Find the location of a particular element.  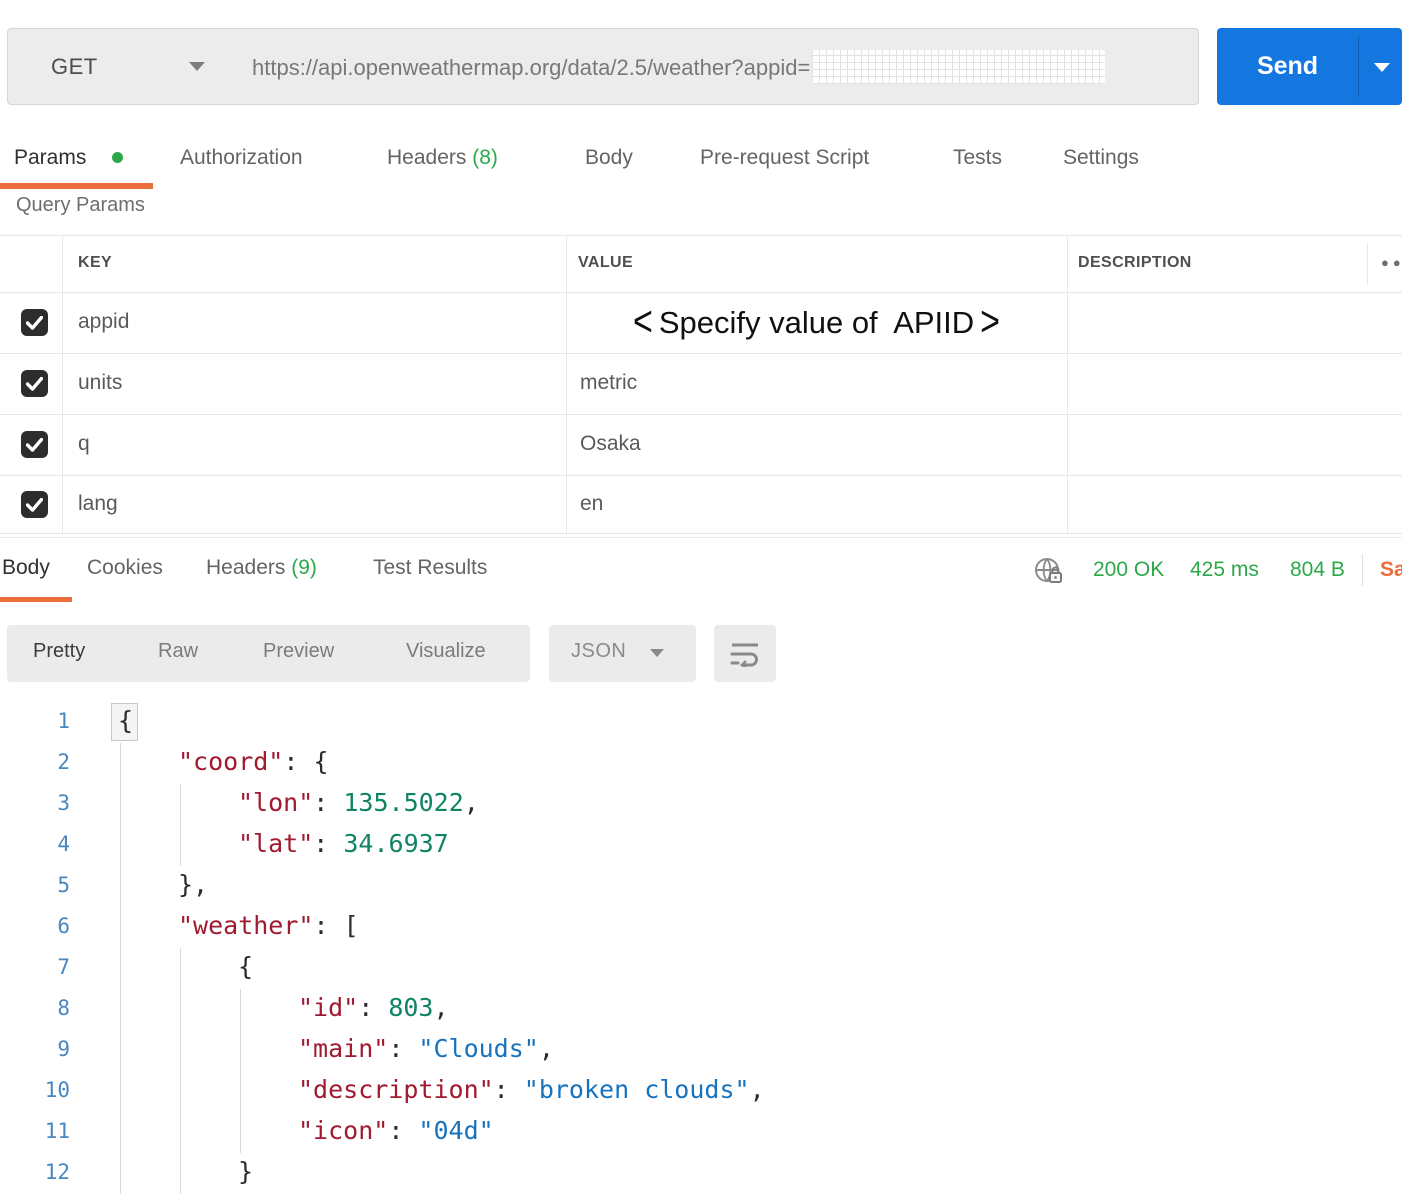

tab-settings: Settings is located at coordinates (1101, 158).